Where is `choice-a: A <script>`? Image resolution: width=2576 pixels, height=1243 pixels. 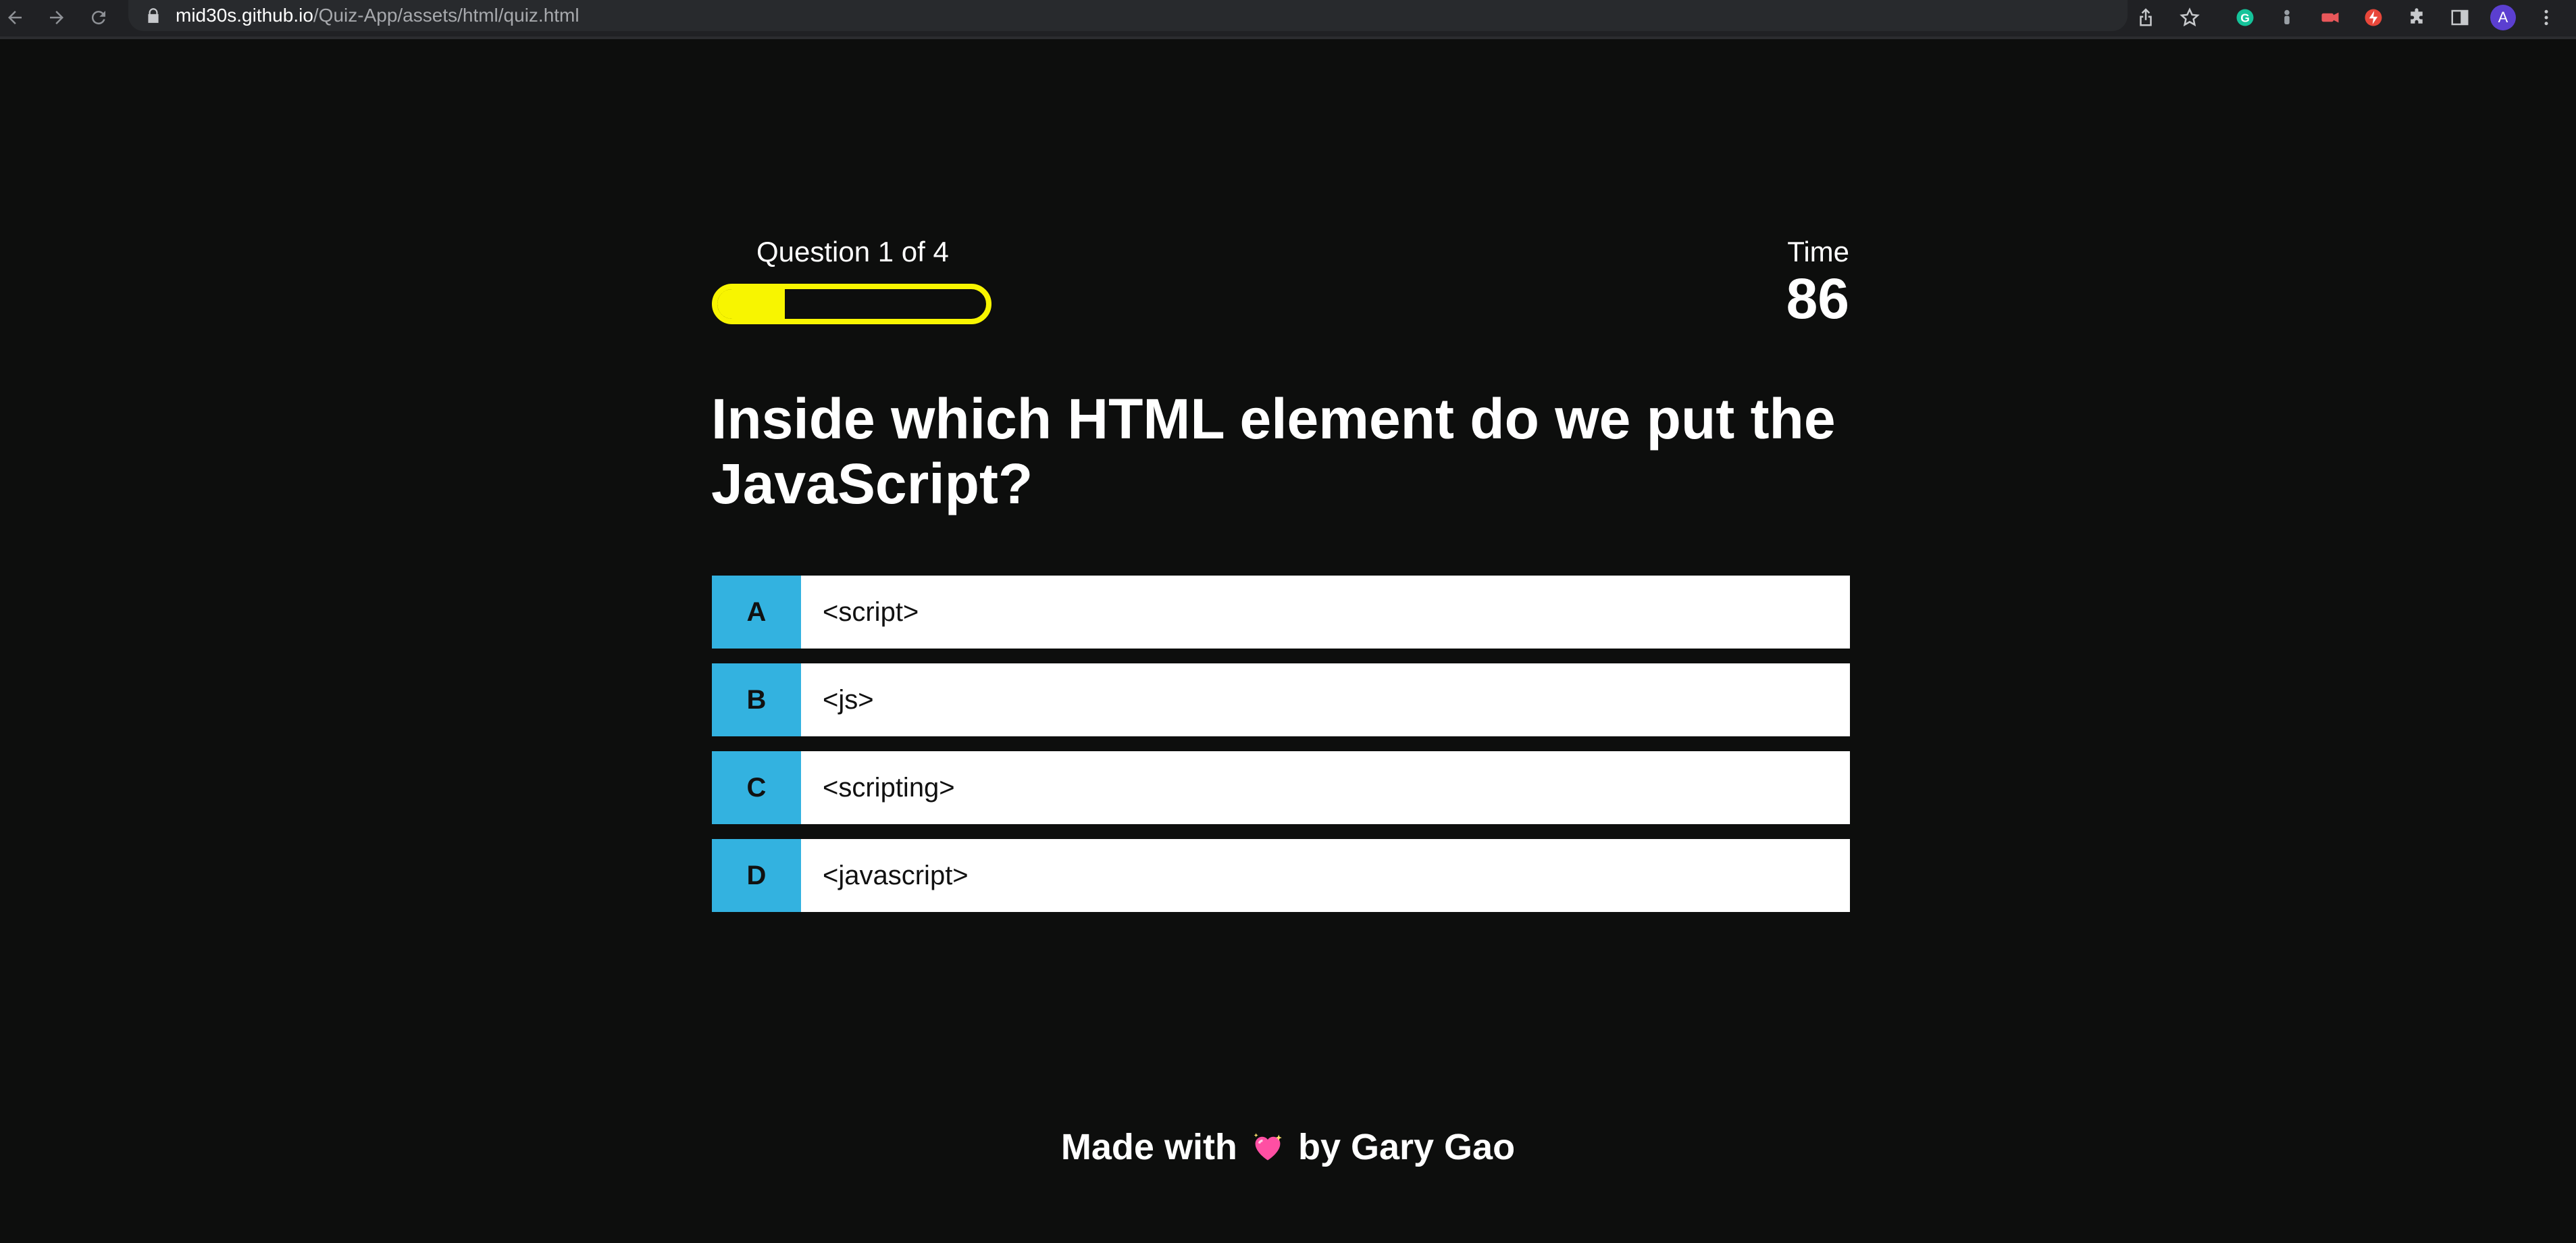 choice-a: A <script> is located at coordinates (1281, 612).